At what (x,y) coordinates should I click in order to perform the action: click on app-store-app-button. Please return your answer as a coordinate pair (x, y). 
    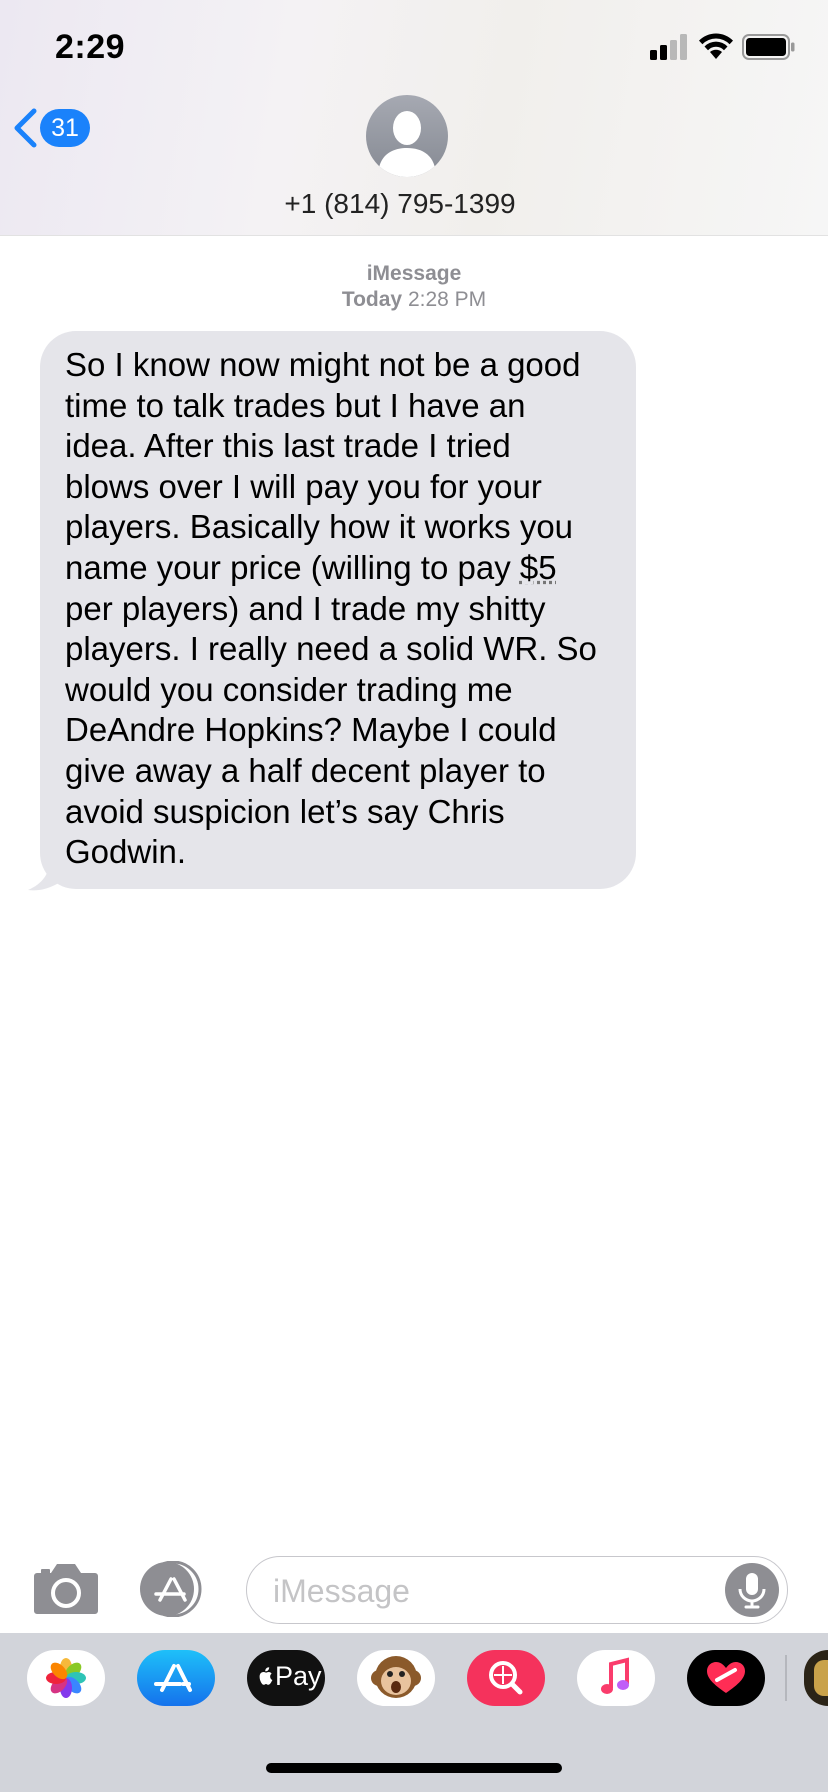
    Looking at the image, I should click on (176, 1678).